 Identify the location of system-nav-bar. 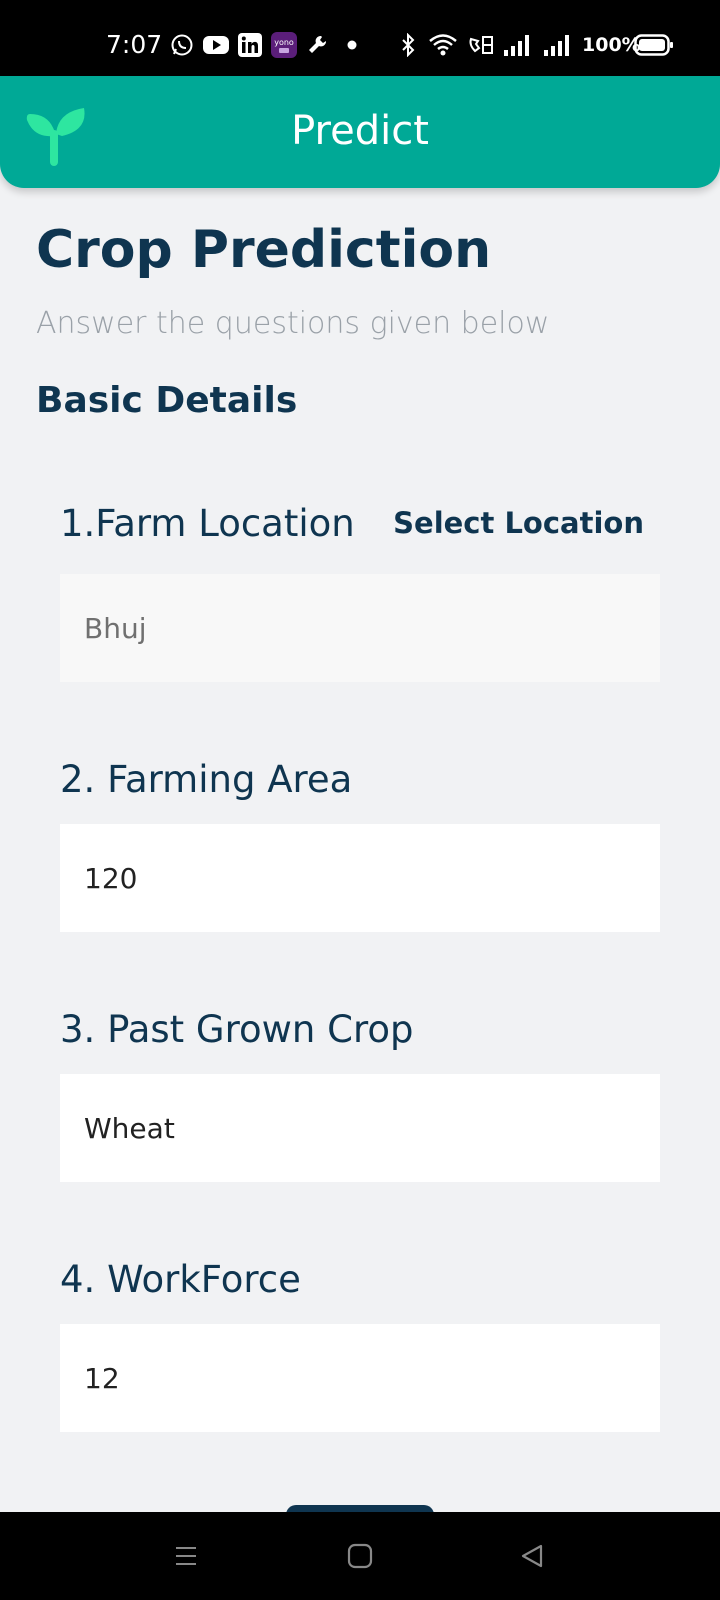
(360, 1556).